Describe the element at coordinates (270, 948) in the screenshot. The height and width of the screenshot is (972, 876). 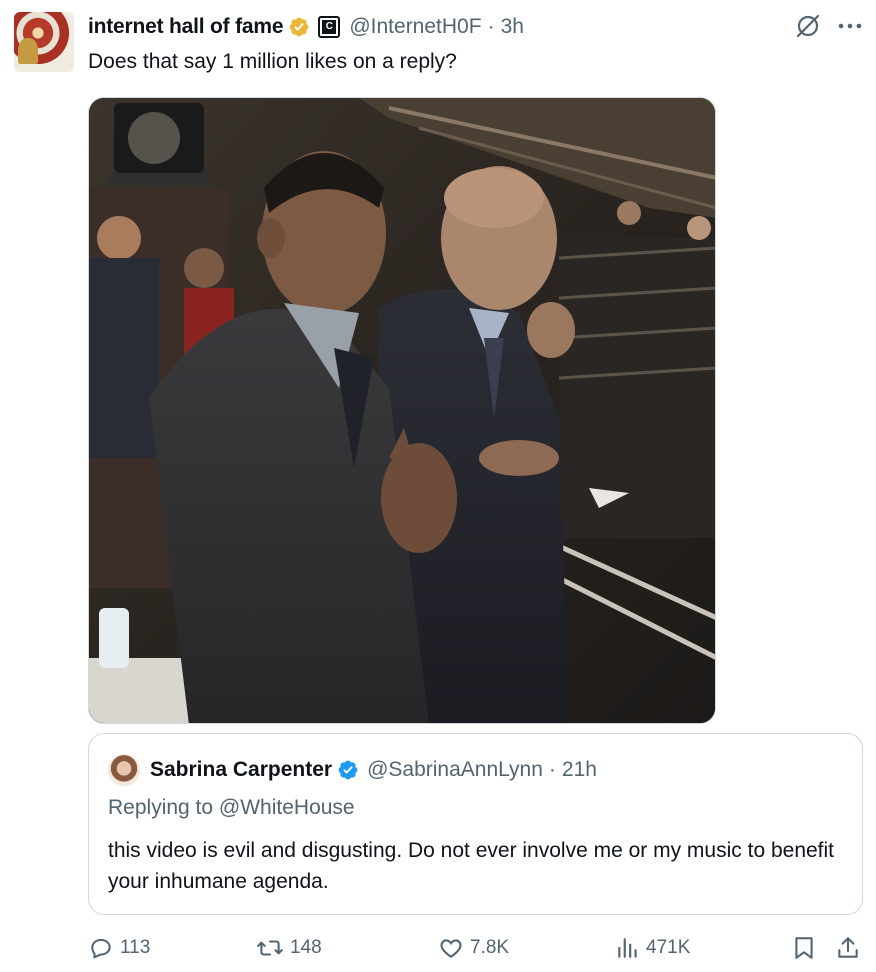
I see `retweet-icon` at that location.